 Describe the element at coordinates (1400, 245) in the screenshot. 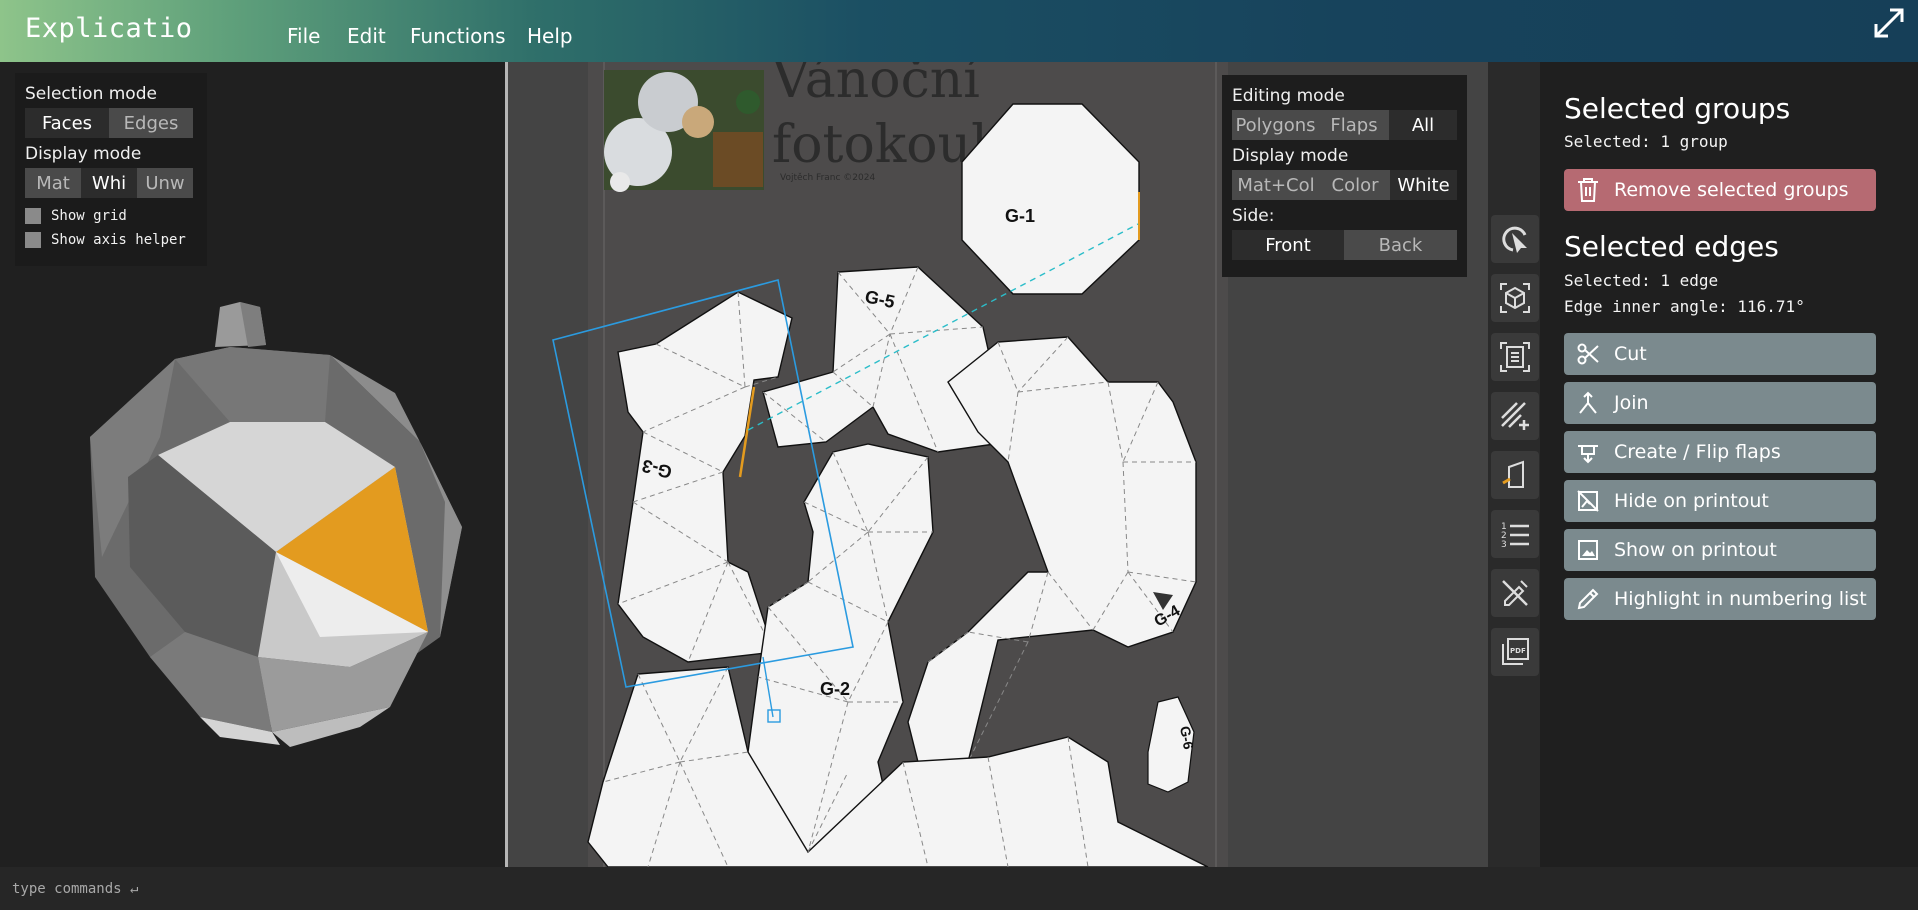

I see `side-back-button: Back` at that location.